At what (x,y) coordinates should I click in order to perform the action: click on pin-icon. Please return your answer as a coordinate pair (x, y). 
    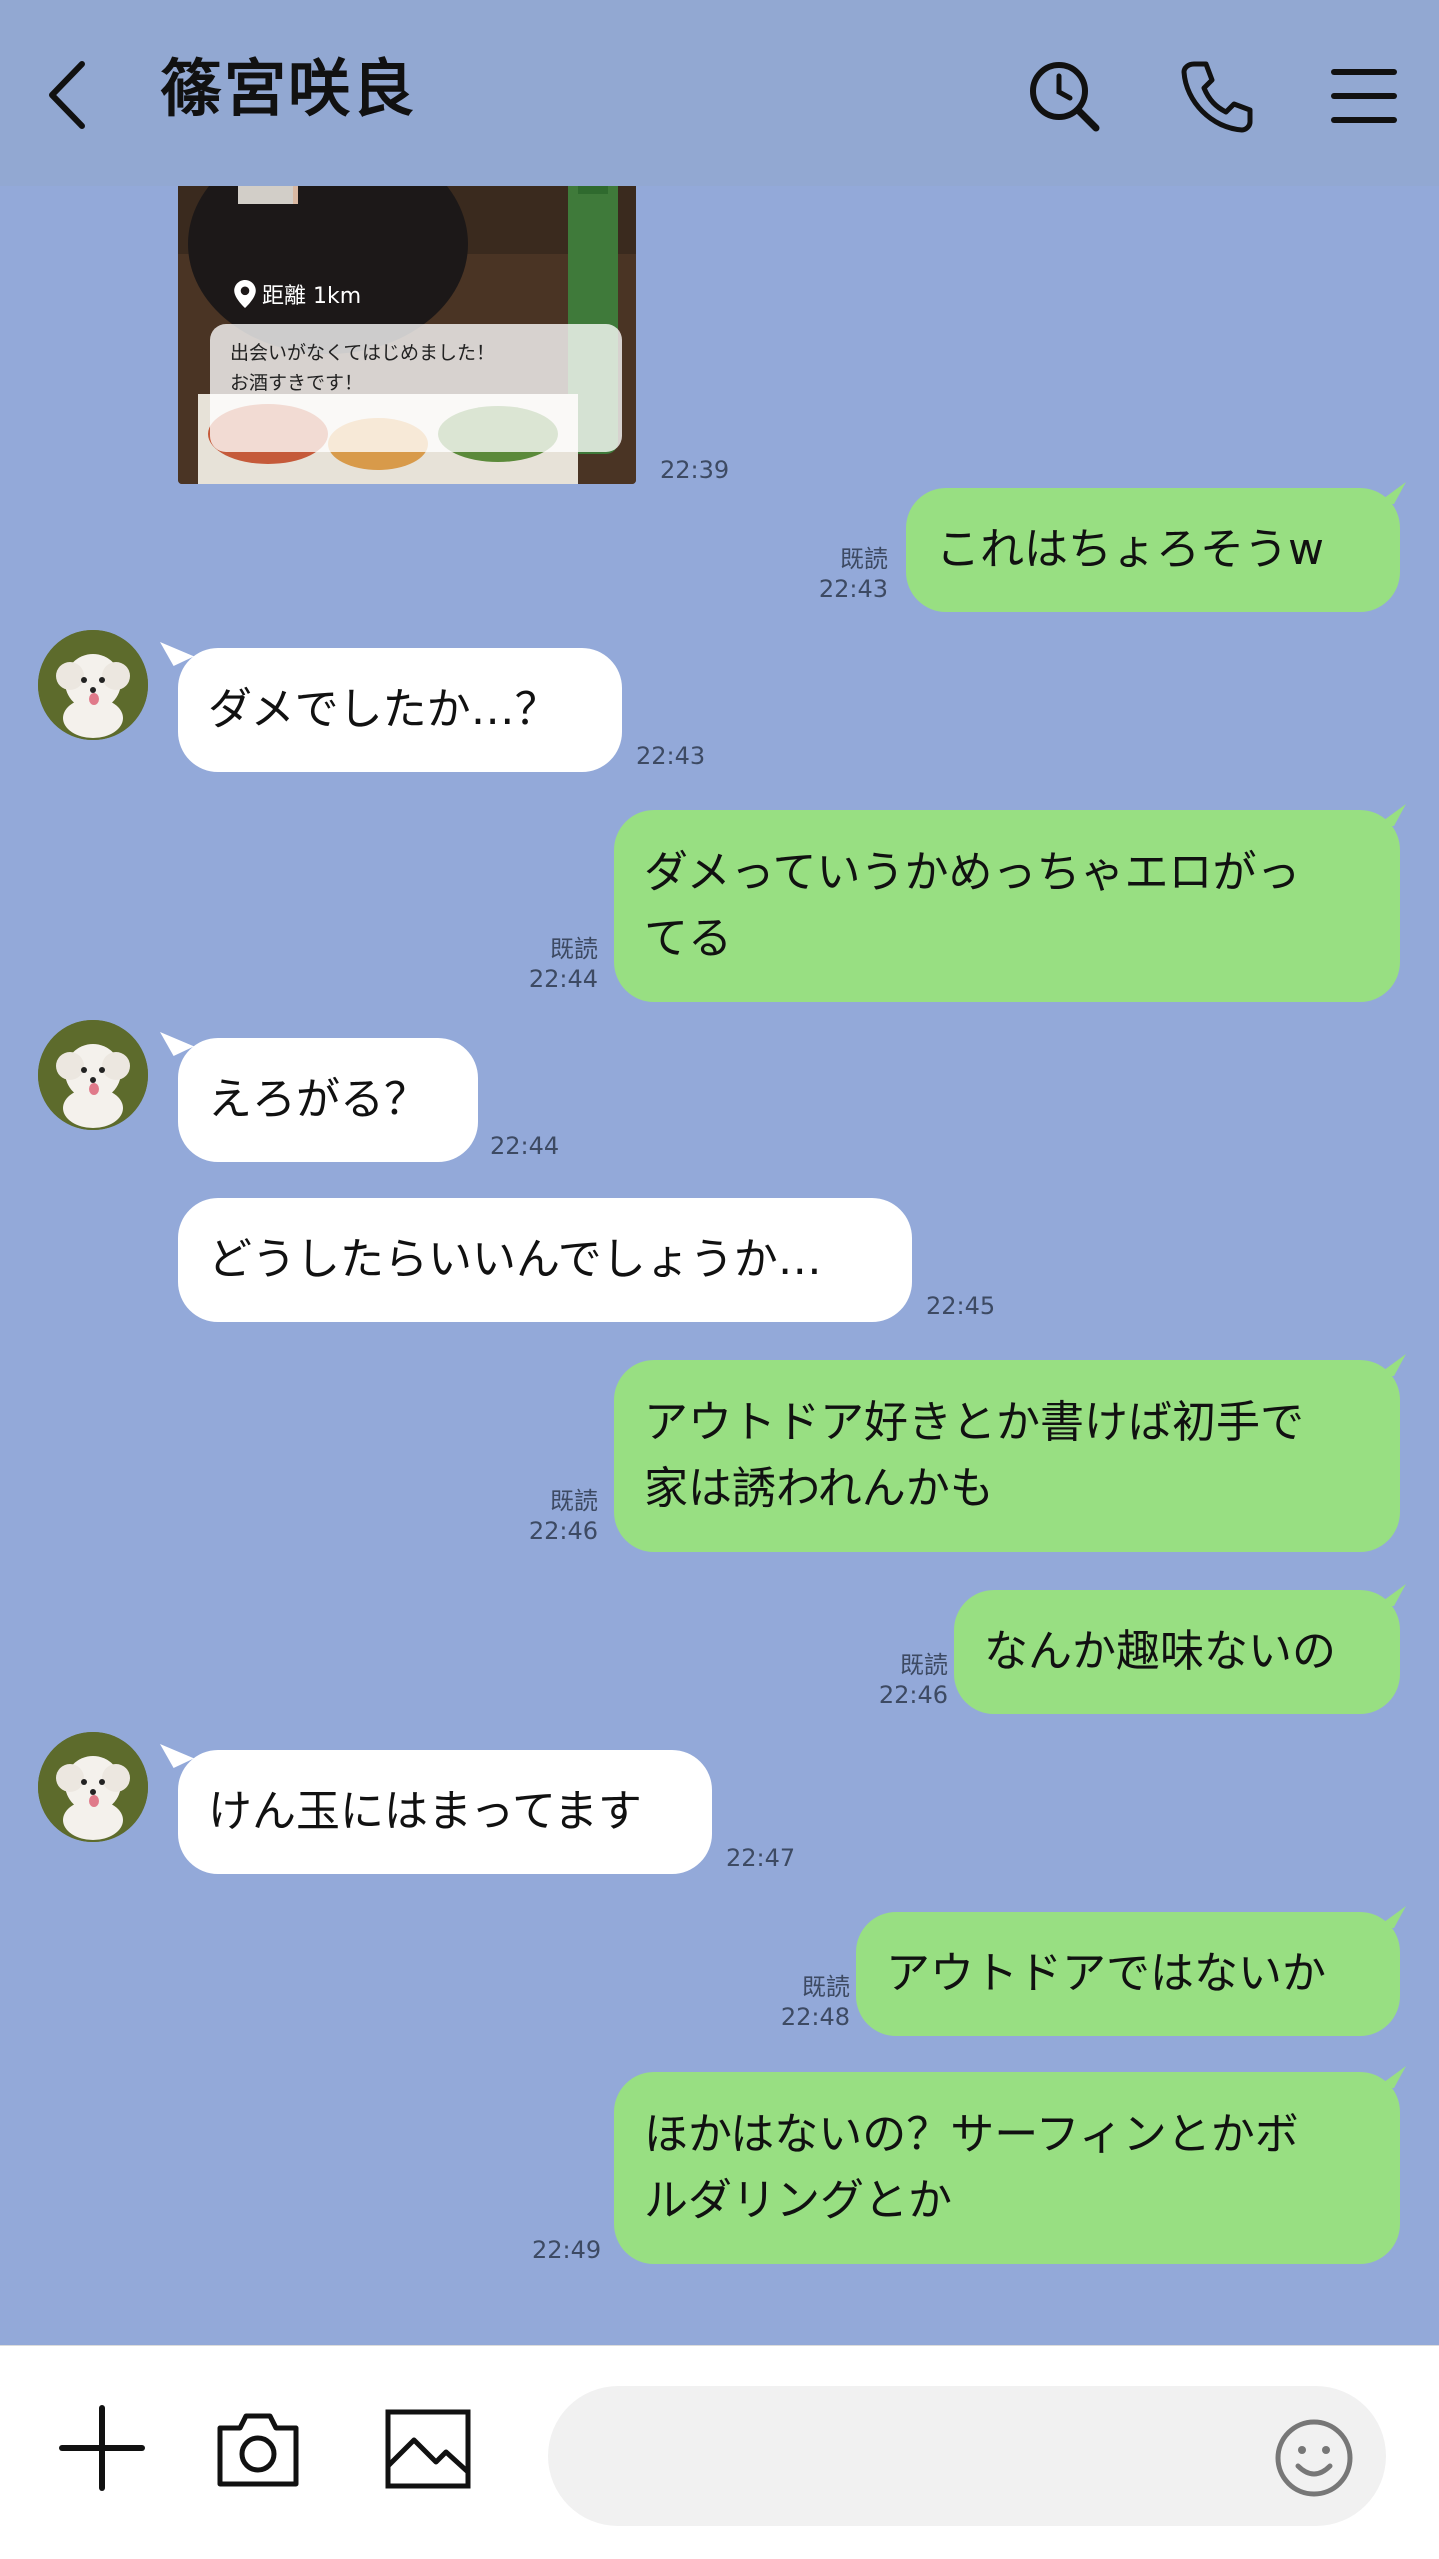
    Looking at the image, I should click on (245, 294).